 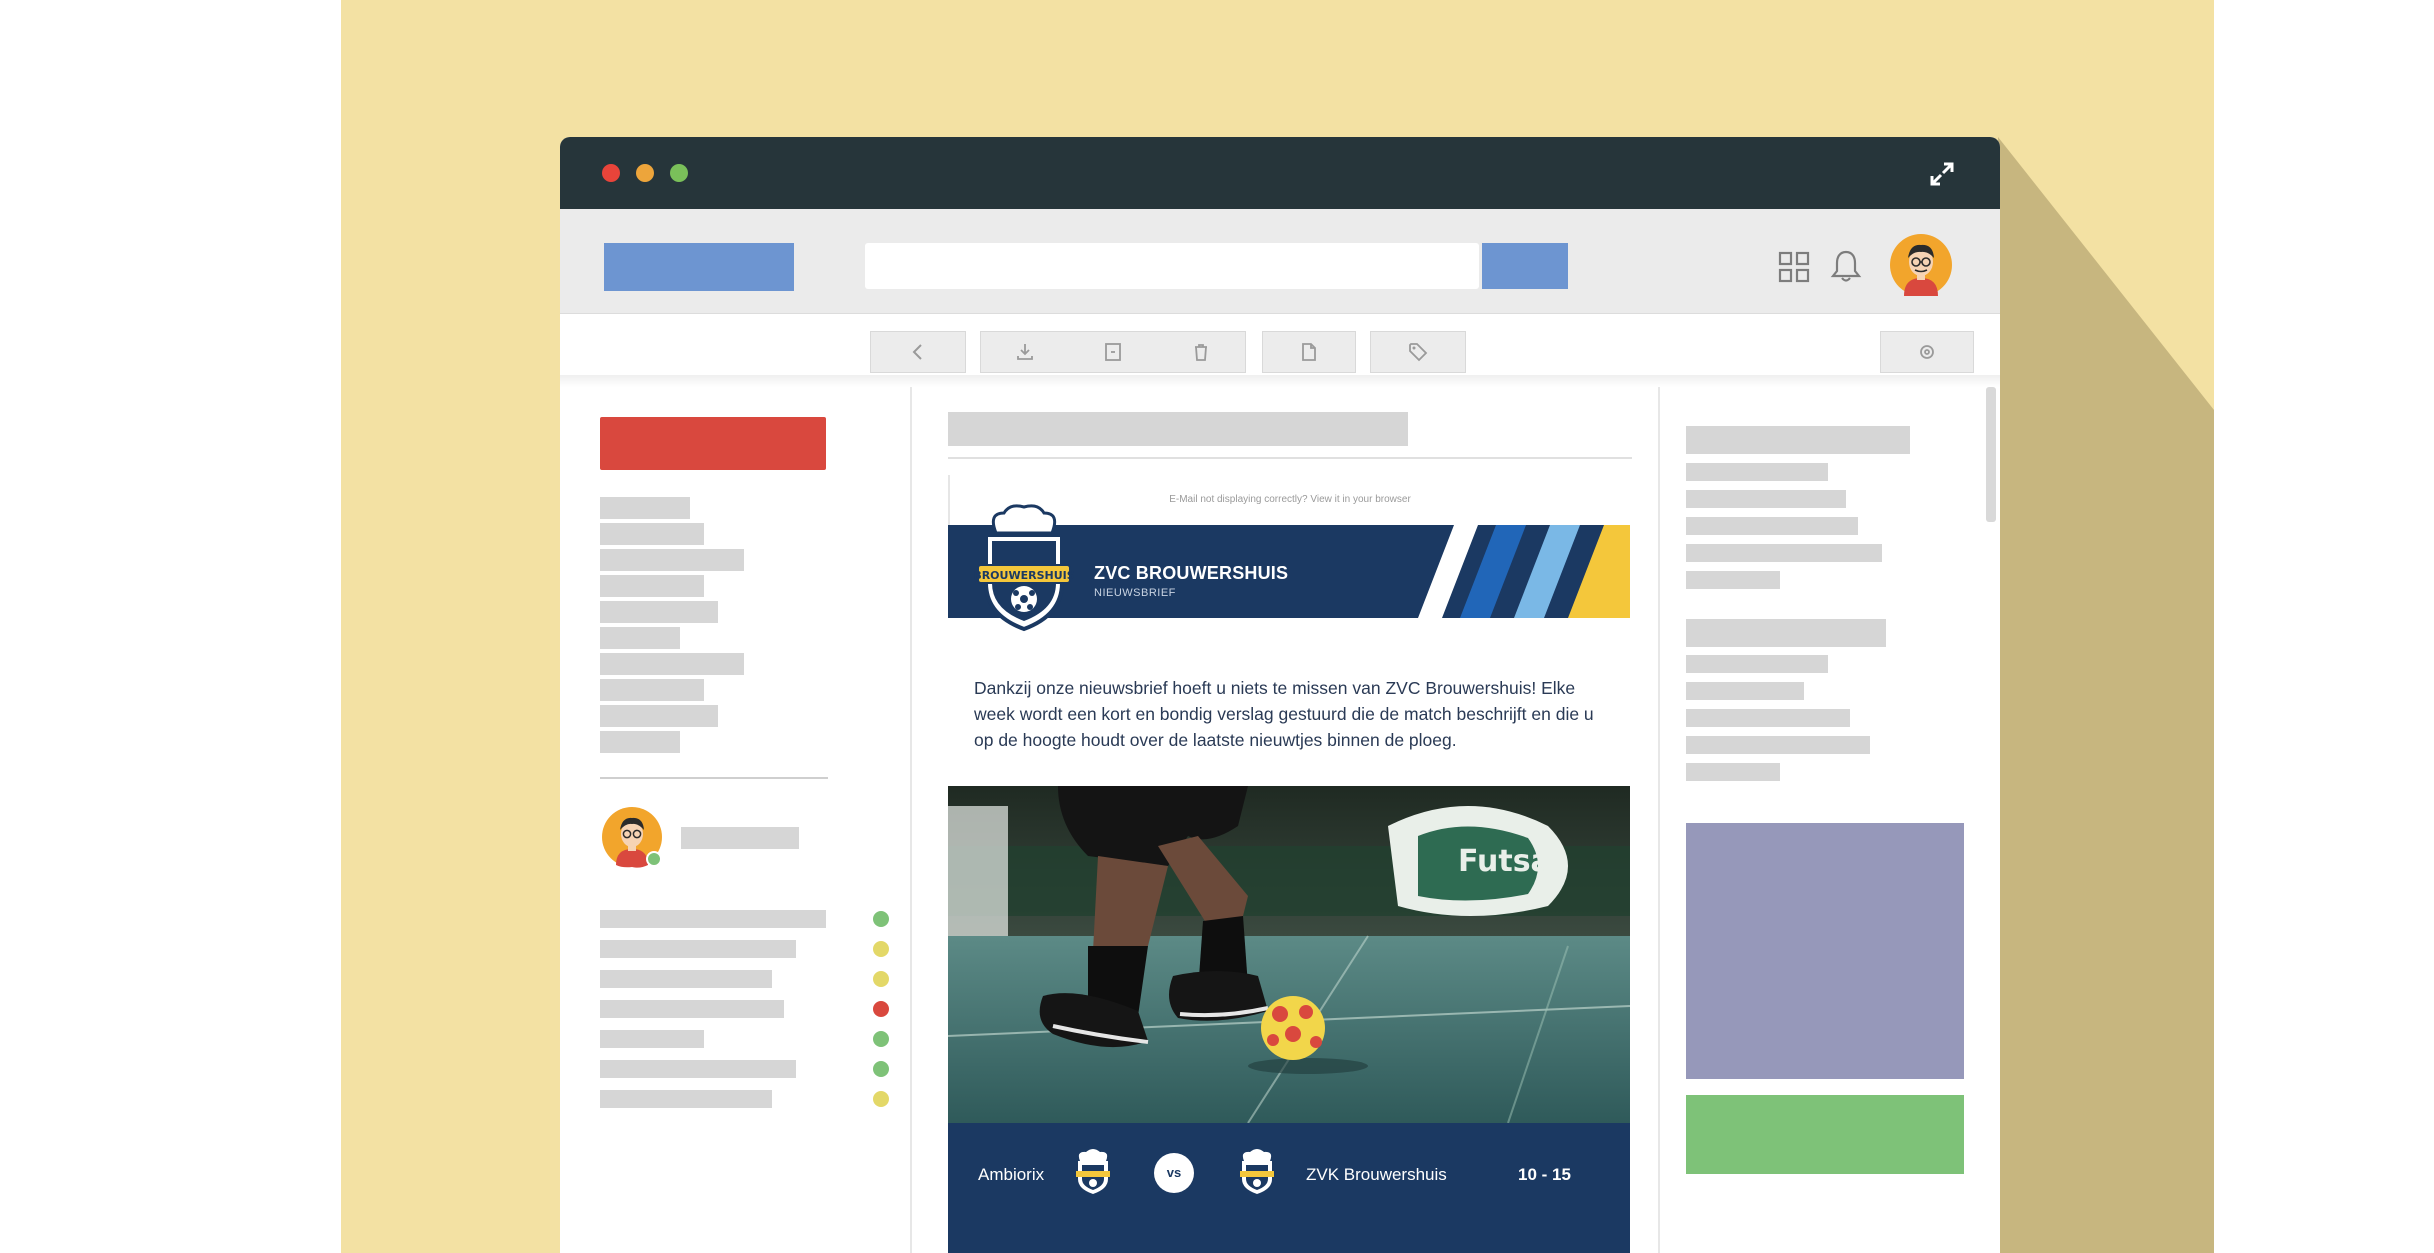 I want to click on toolbar-separator, so click(x=1280, y=381).